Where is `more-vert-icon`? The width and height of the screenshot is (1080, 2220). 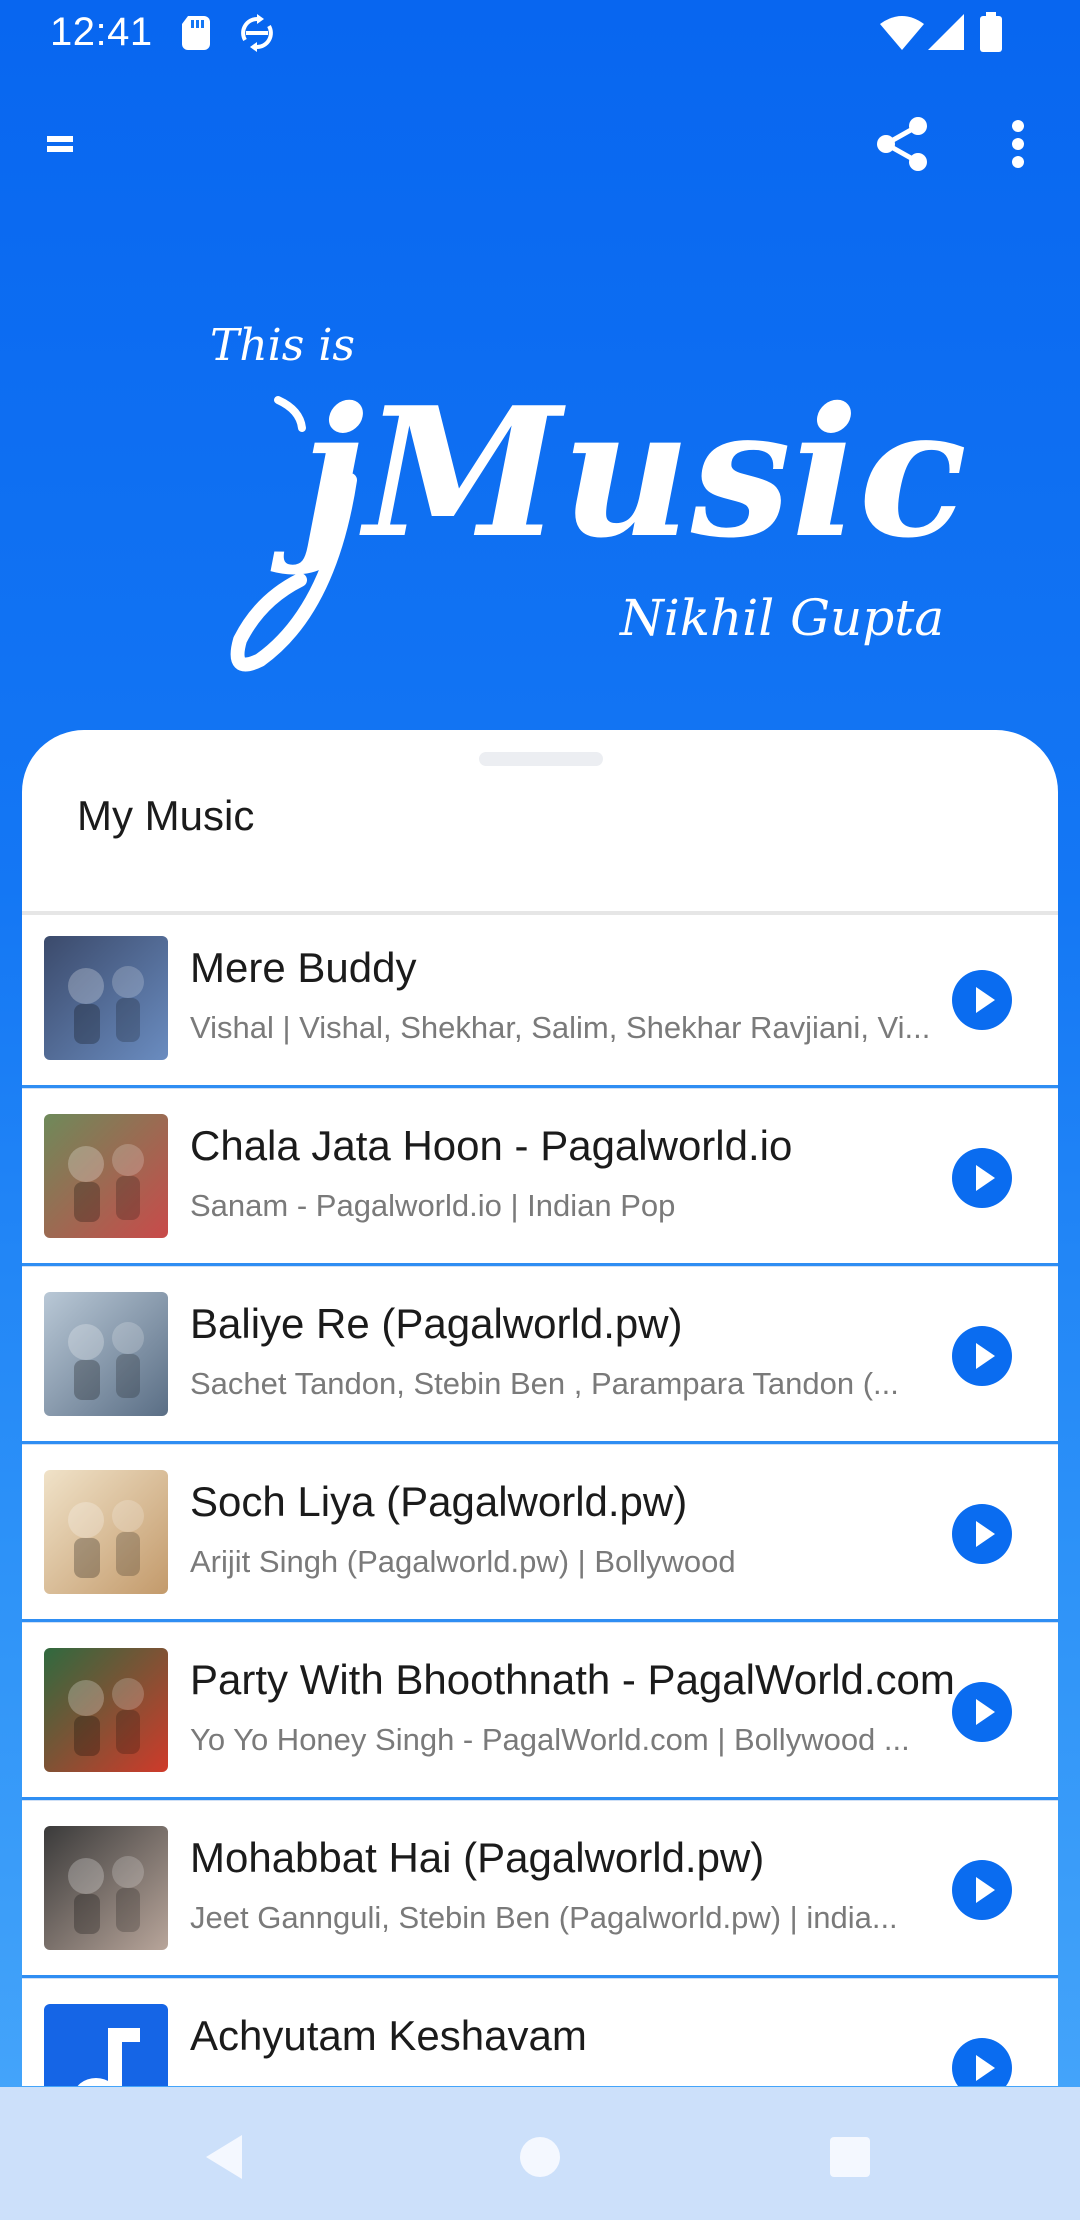 more-vert-icon is located at coordinates (1018, 144).